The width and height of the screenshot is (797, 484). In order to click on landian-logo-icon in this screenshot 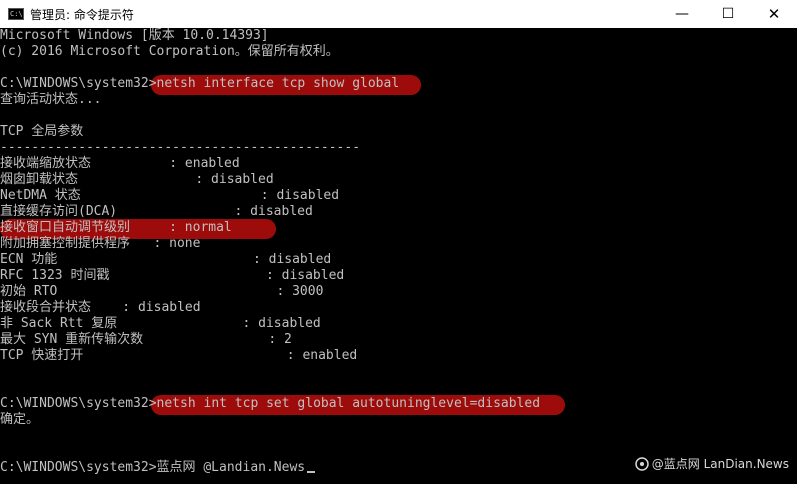, I will do `click(642, 463)`.